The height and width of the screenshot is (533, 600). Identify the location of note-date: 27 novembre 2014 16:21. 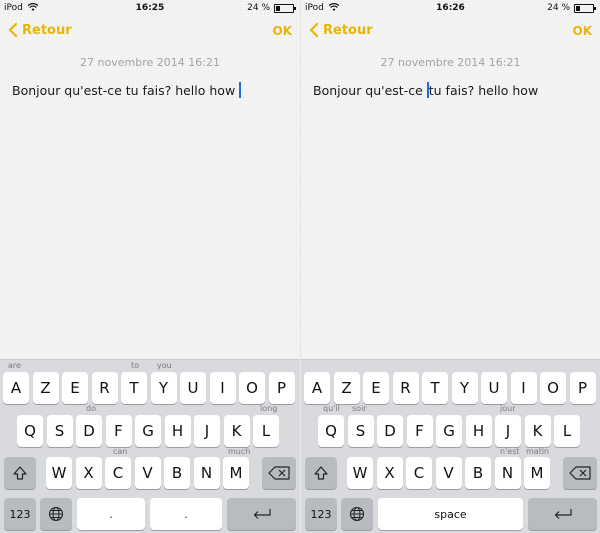
(150, 62).